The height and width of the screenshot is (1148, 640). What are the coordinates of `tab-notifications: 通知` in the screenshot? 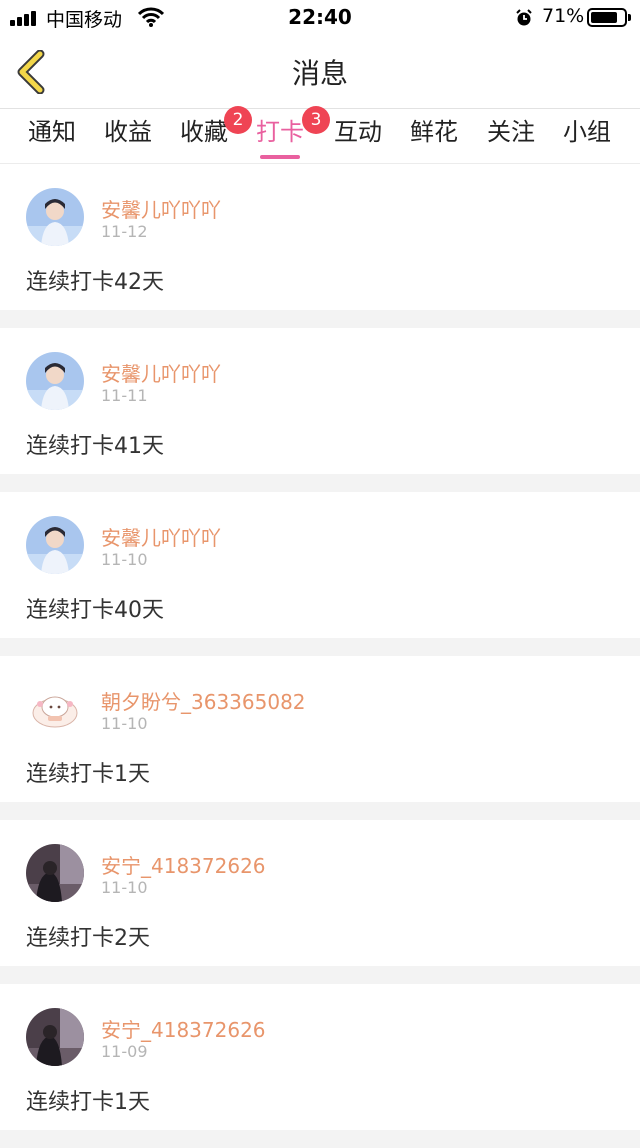 It's located at (52, 135).